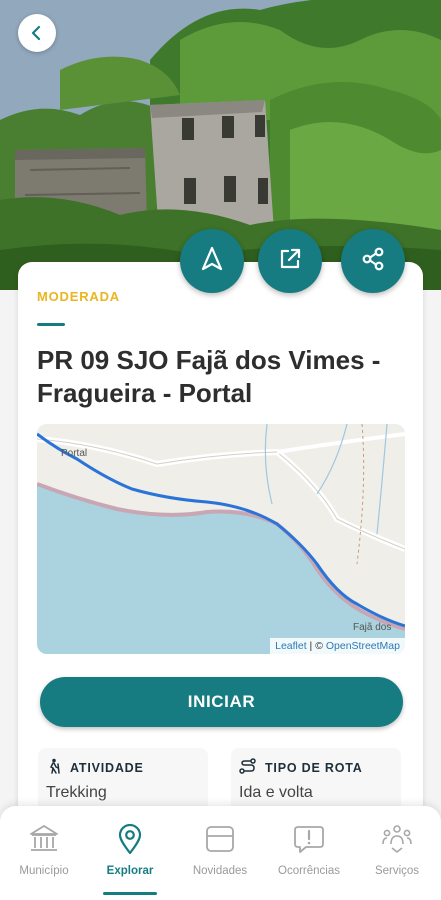 The image size is (441, 900). I want to click on chevron-left-icon, so click(37, 33).